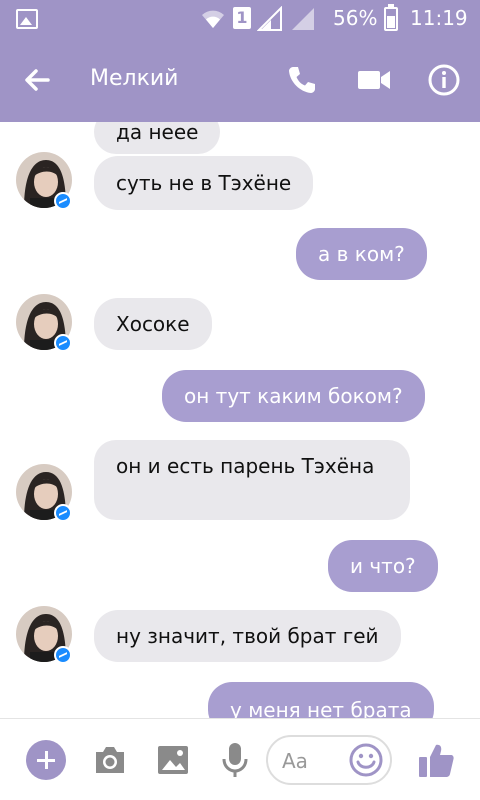  Describe the element at coordinates (444, 80) in the screenshot. I see `info-icon` at that location.